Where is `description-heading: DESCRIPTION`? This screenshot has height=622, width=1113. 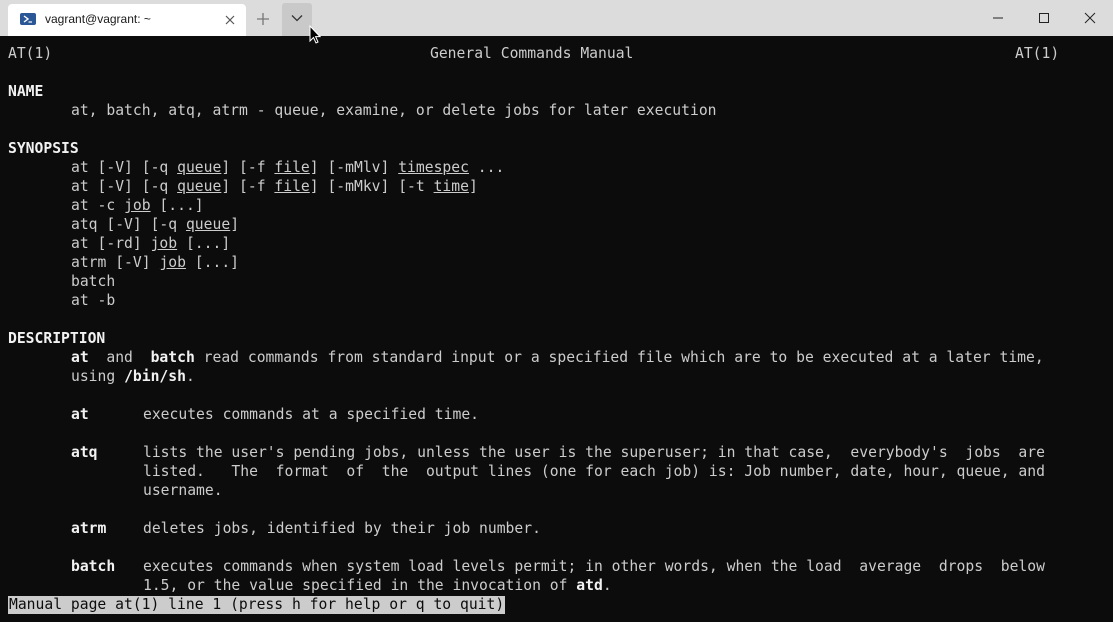 description-heading: DESCRIPTION is located at coordinates (57, 338).